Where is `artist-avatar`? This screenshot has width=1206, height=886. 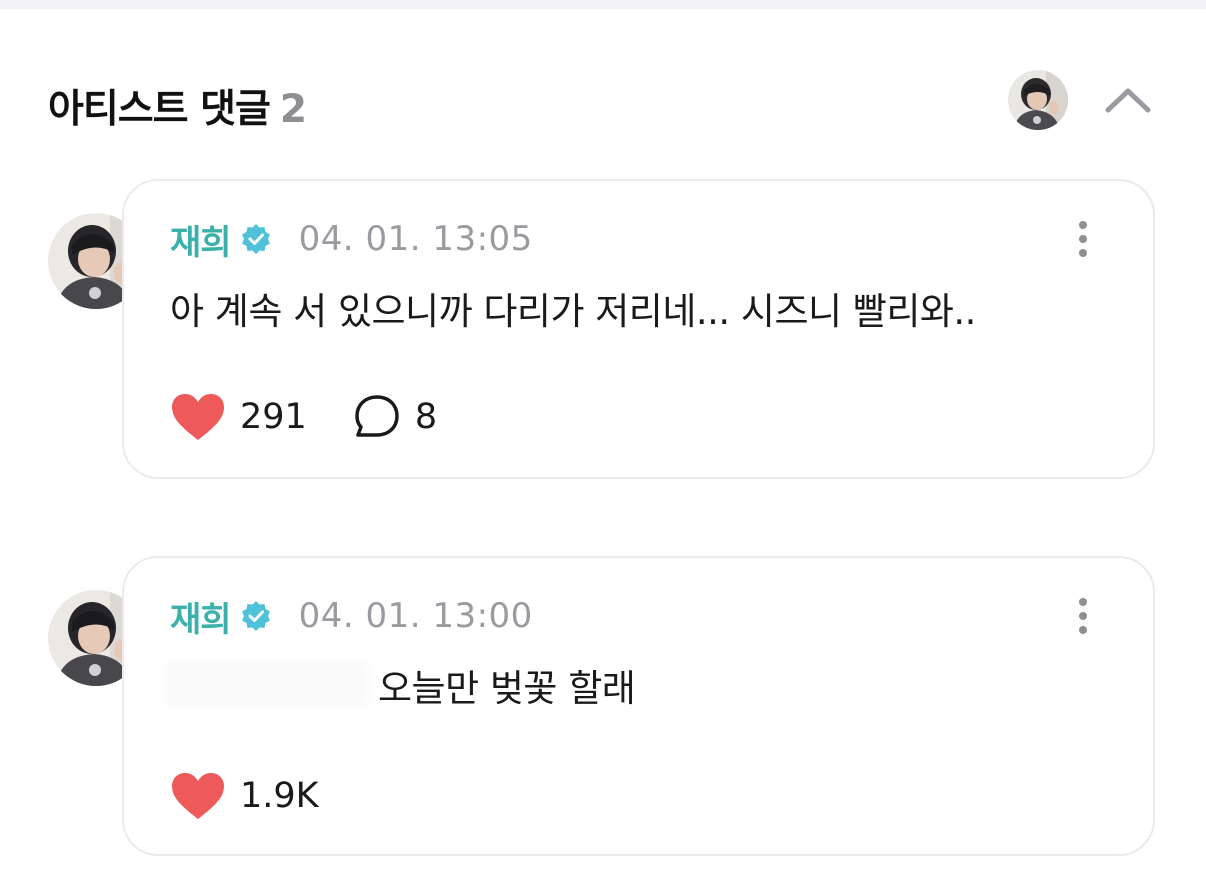 artist-avatar is located at coordinates (1038, 100).